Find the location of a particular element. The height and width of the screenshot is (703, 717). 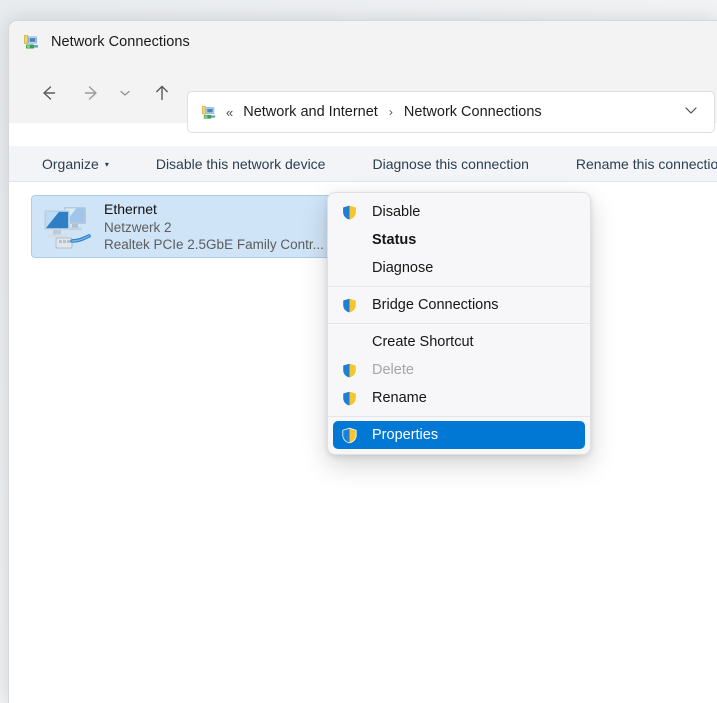

context-menu-item-bridge-connections: Bridge Connections is located at coordinates (459, 305).